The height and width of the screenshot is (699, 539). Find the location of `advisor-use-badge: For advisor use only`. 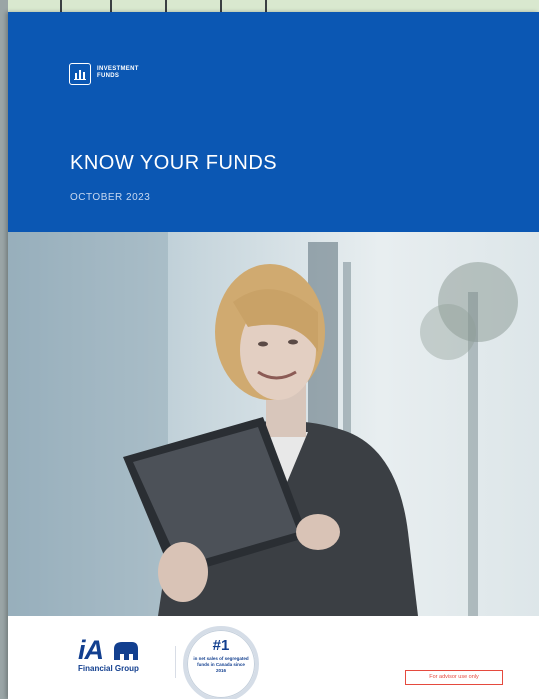

advisor-use-badge: For advisor use only is located at coordinates (454, 677).